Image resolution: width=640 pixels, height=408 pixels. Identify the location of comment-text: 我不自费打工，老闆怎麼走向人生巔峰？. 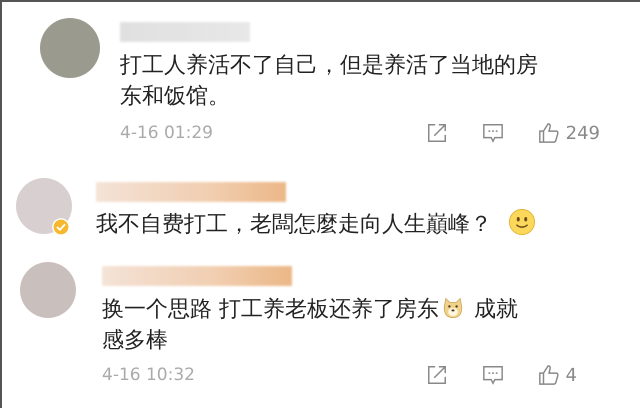
(317, 224).